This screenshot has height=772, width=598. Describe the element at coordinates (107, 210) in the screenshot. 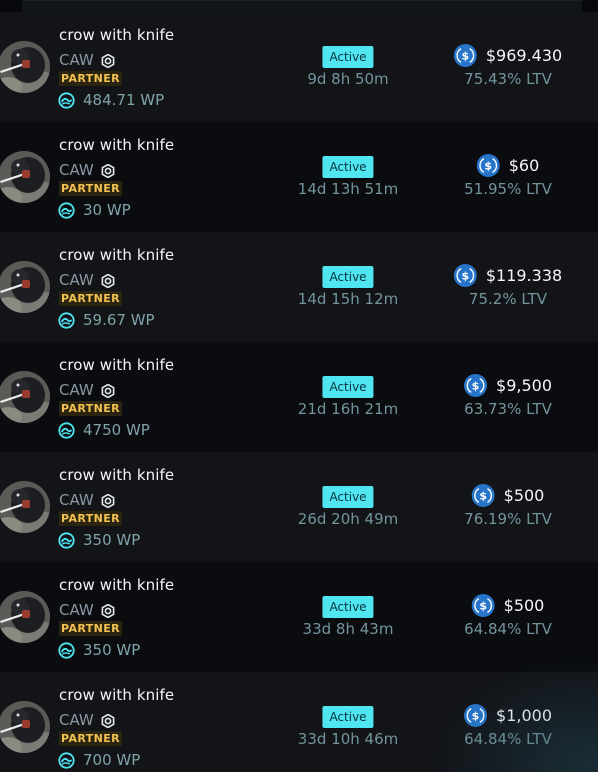

I see `wave-points-value: 30 WP` at that location.